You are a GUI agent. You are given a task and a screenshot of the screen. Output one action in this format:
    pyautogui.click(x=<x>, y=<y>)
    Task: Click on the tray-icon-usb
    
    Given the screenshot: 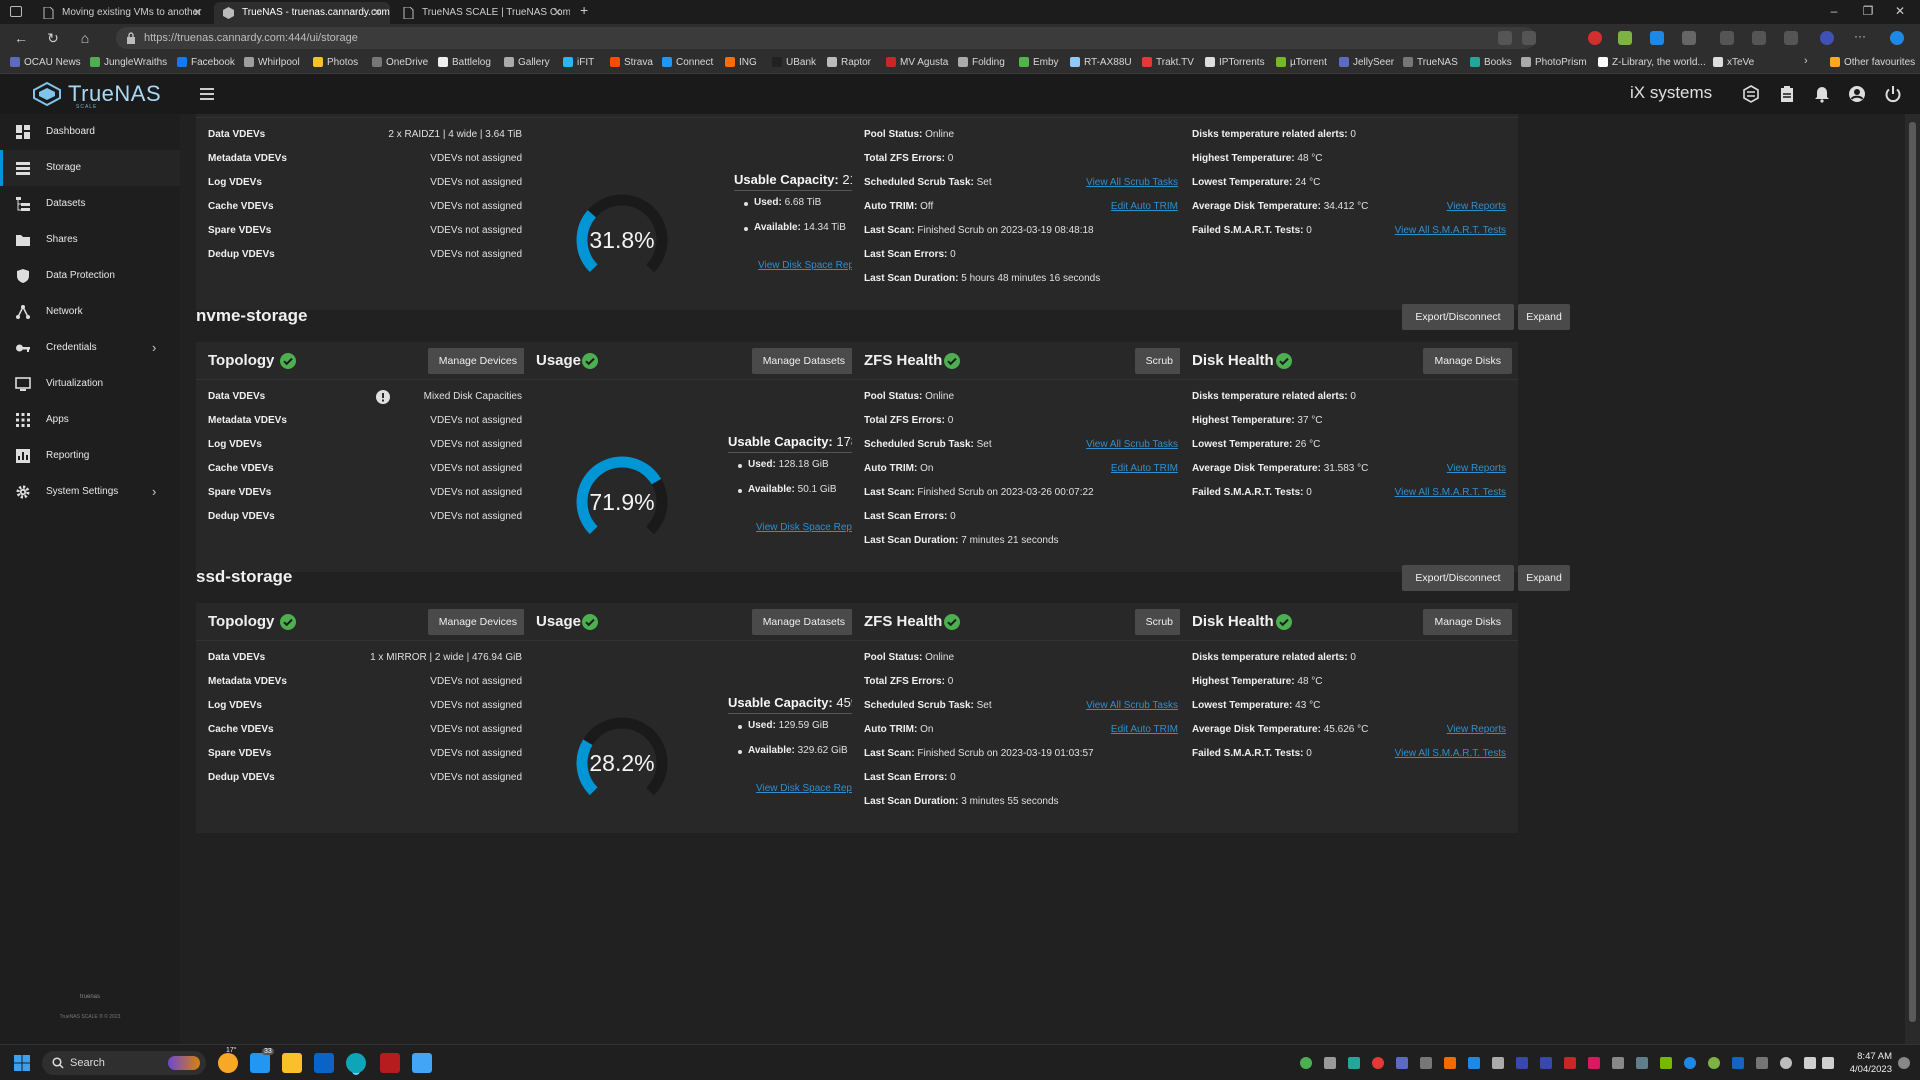 What is the action you would take?
    pyautogui.click(x=1498, y=1063)
    